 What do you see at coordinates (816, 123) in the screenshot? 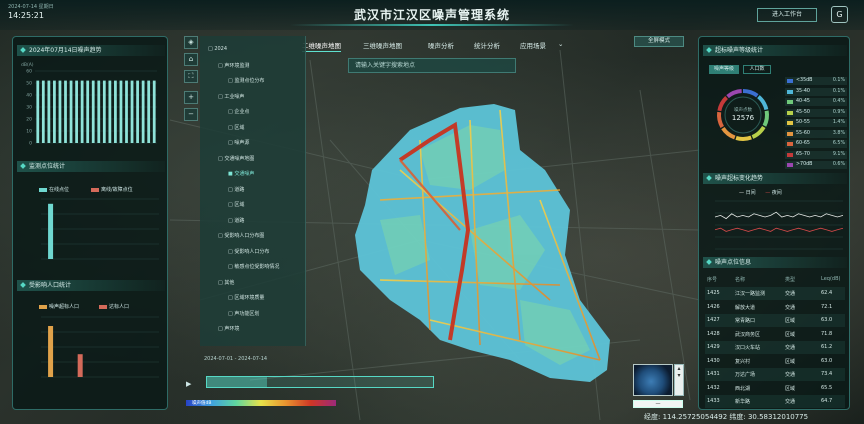
I see `noise-level-item: 50-55 1.4%` at bounding box center [816, 123].